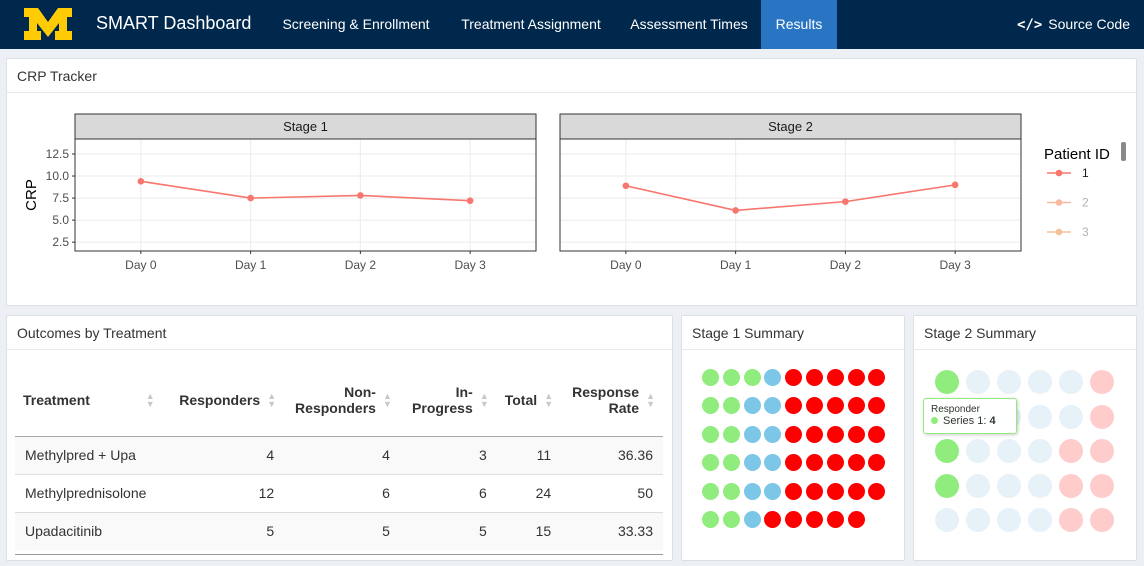 This screenshot has height=566, width=1144. I want to click on col-responders-label: Responders, so click(220, 399).